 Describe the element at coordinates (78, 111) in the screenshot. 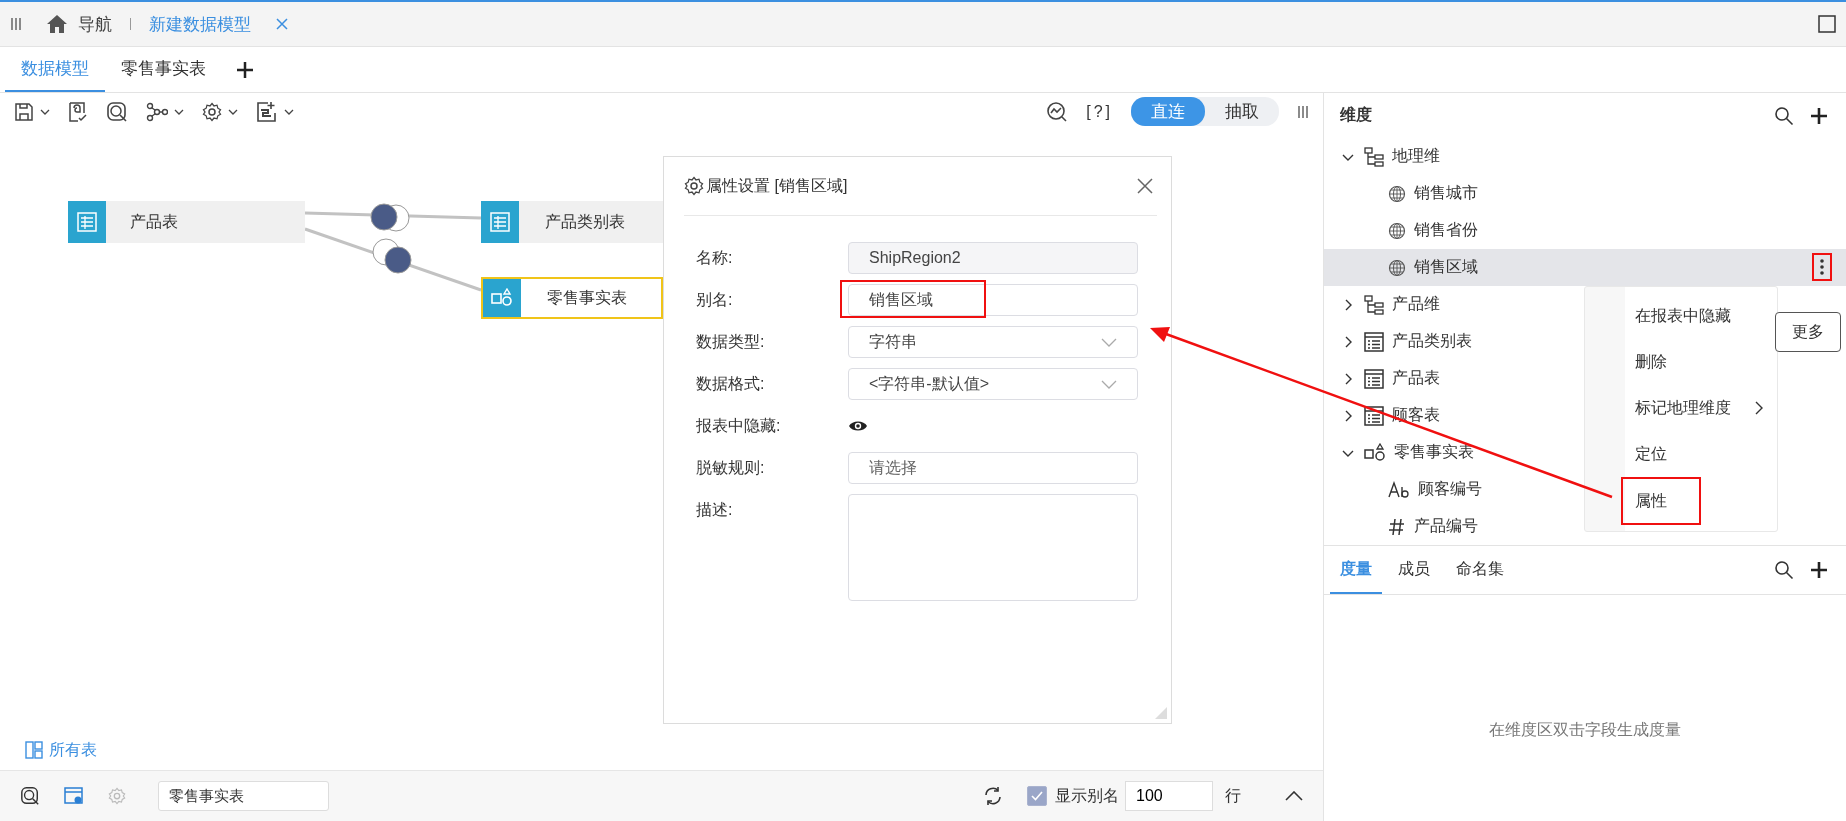

I see `report-check-icon` at that location.